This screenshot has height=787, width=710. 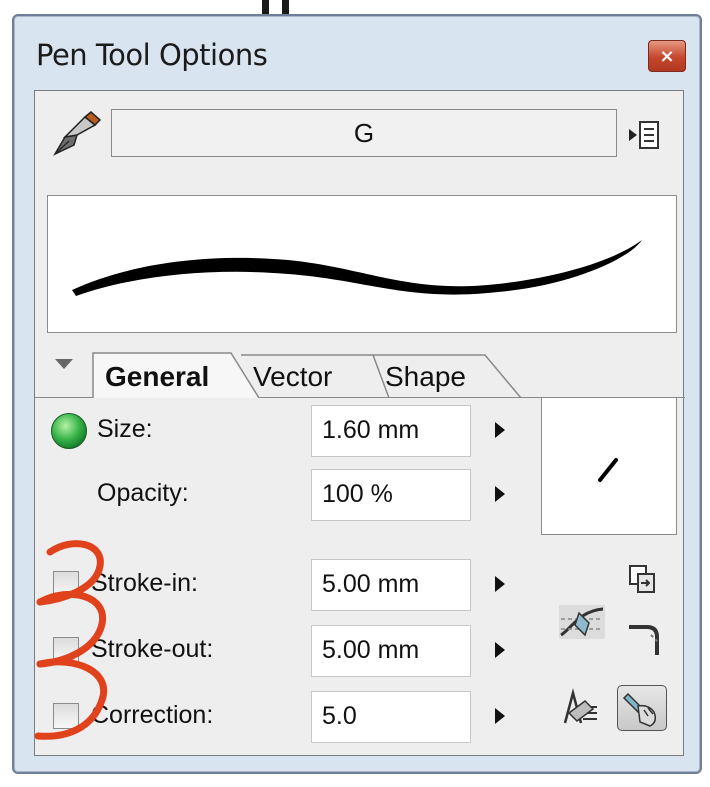 I want to click on opacity-row: Opacity: 100 %, so click(x=275, y=495).